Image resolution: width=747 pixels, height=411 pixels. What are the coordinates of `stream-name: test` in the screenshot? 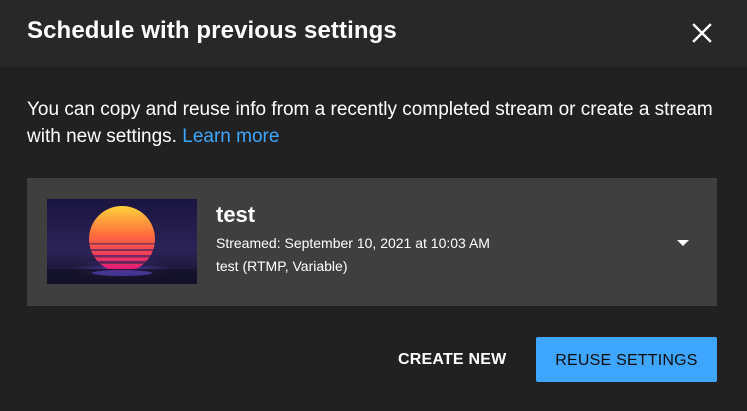 It's located at (236, 214).